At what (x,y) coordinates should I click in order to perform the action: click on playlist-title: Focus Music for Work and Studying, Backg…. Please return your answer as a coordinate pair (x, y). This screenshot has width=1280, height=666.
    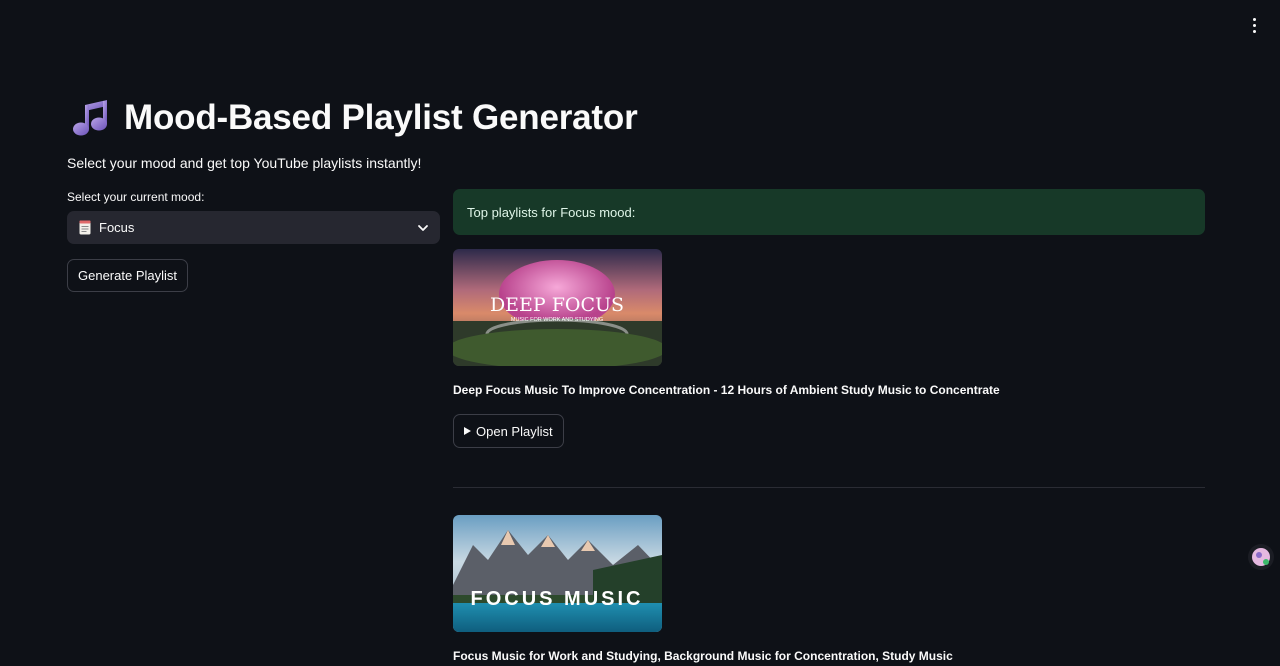
    Looking at the image, I should click on (703, 656).